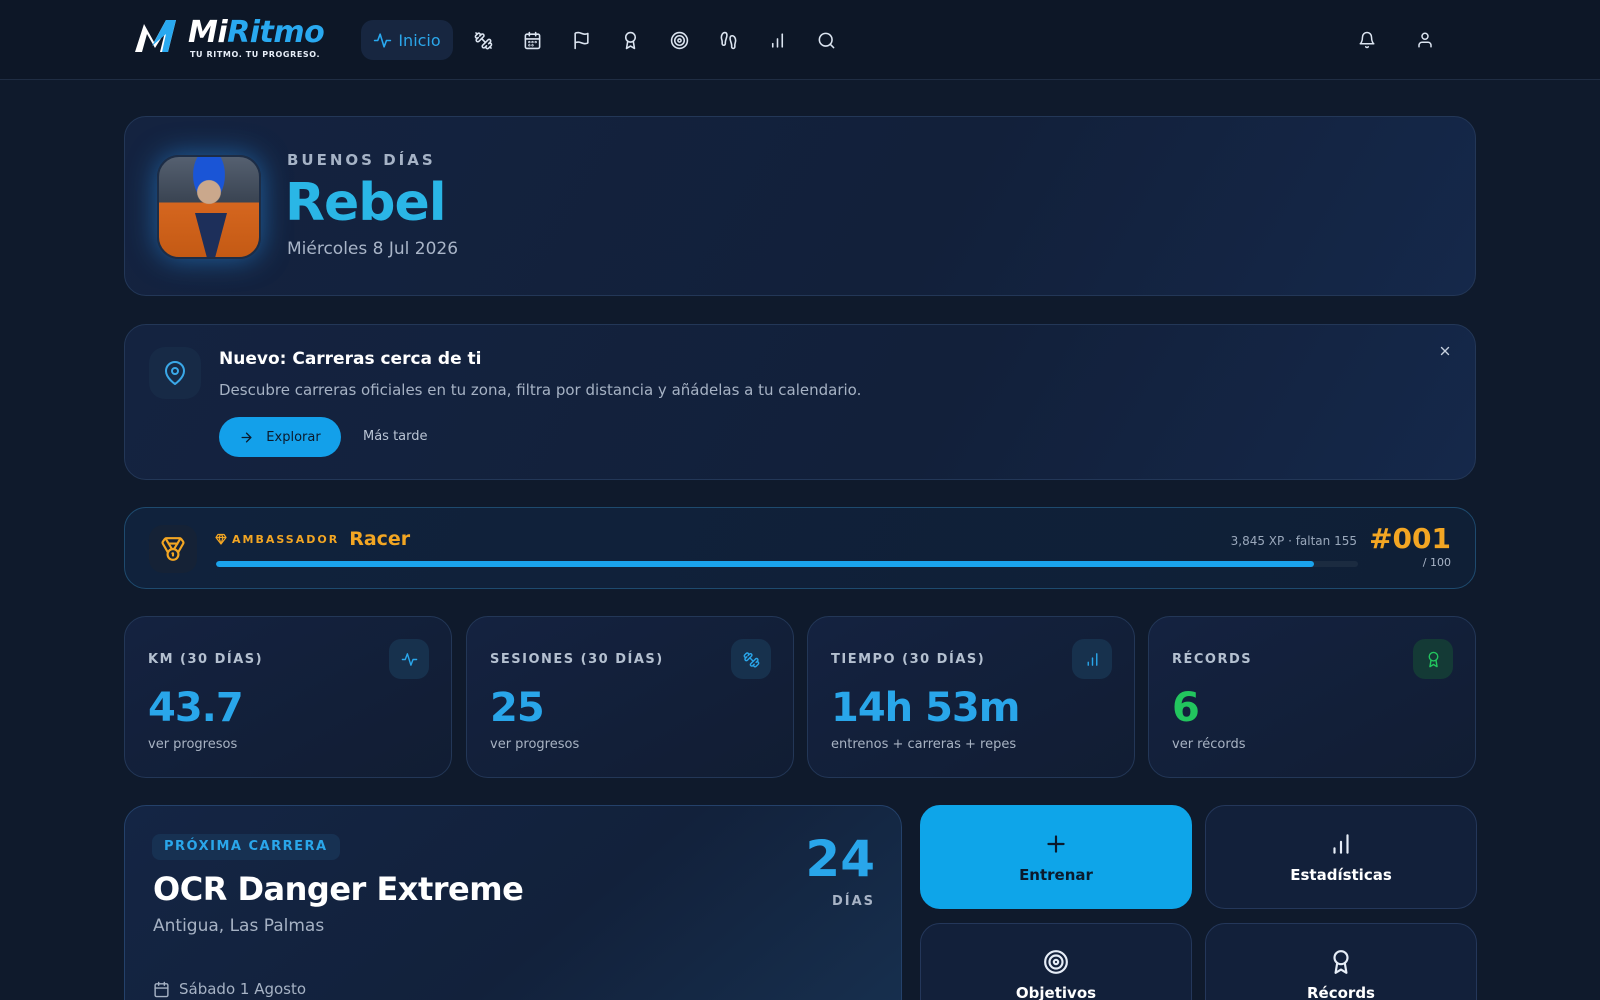  What do you see at coordinates (1056, 857) in the screenshot?
I see `train-button: Entrenar` at bounding box center [1056, 857].